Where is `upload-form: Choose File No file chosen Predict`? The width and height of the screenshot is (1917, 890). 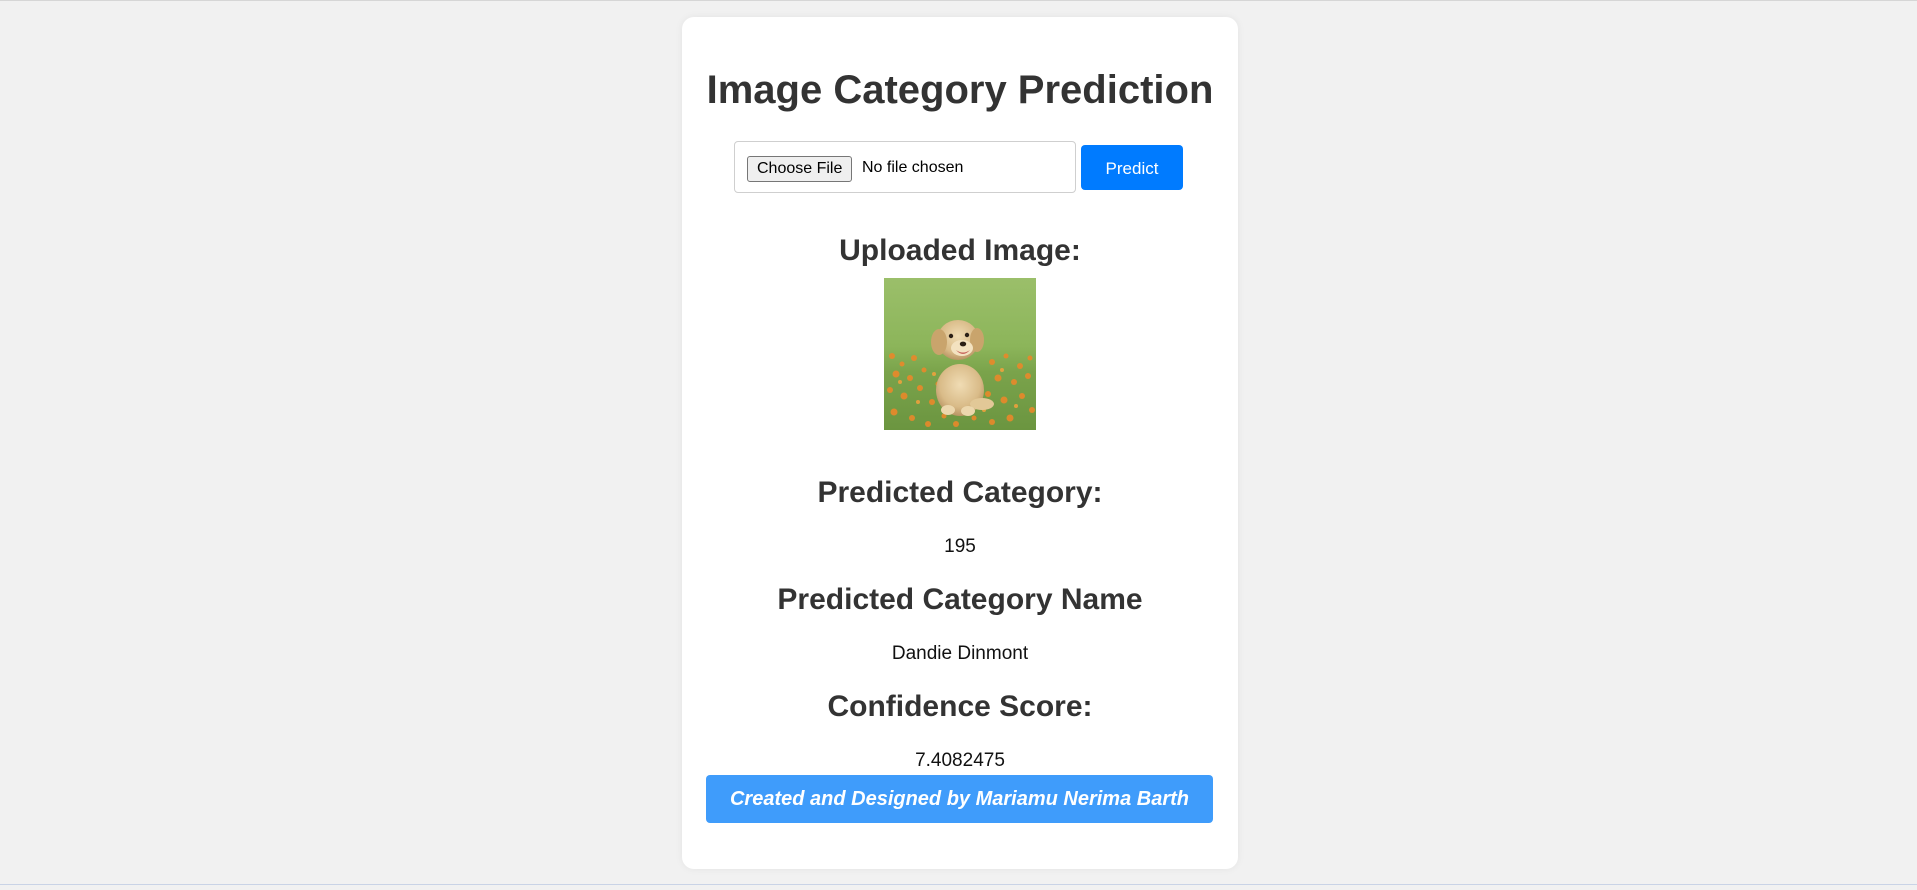 upload-form: Choose File No file chosen Predict is located at coordinates (960, 168).